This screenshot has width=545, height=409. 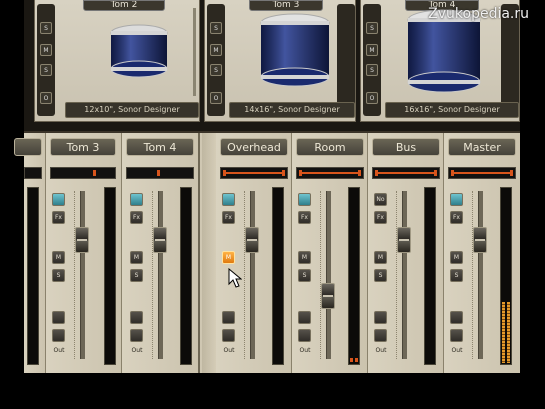 What do you see at coordinates (295, 50) in the screenshot?
I see `tom-3-drum-image` at bounding box center [295, 50].